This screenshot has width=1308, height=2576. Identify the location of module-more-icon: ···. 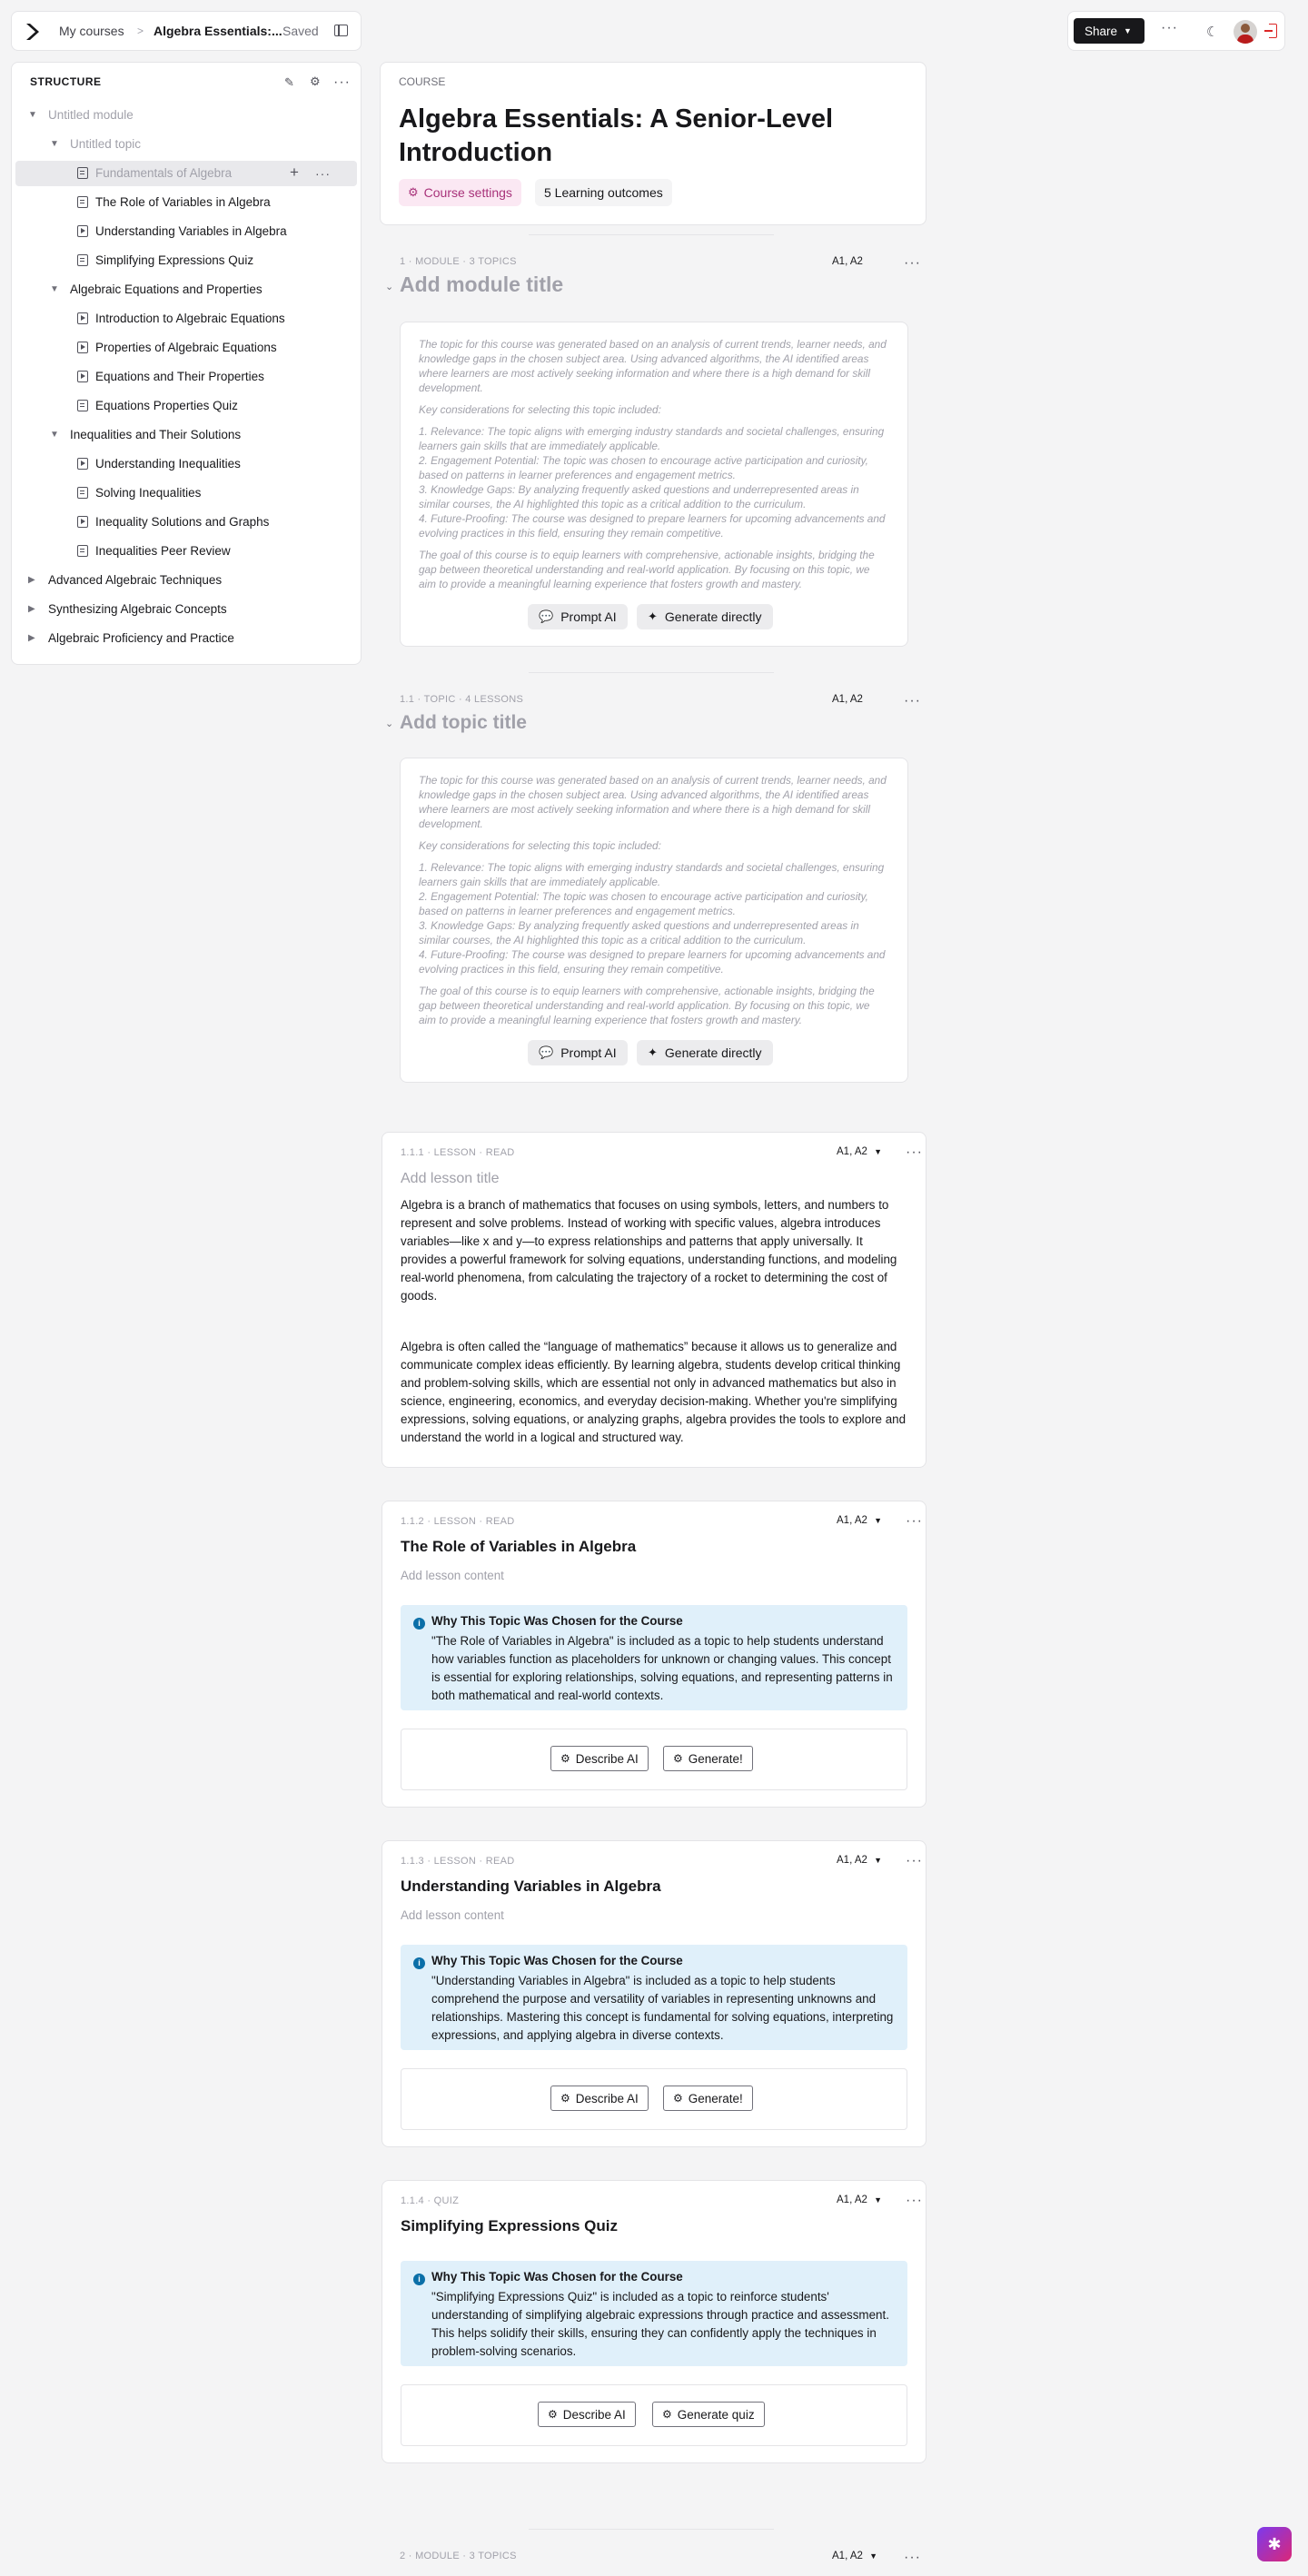
(913, 263).